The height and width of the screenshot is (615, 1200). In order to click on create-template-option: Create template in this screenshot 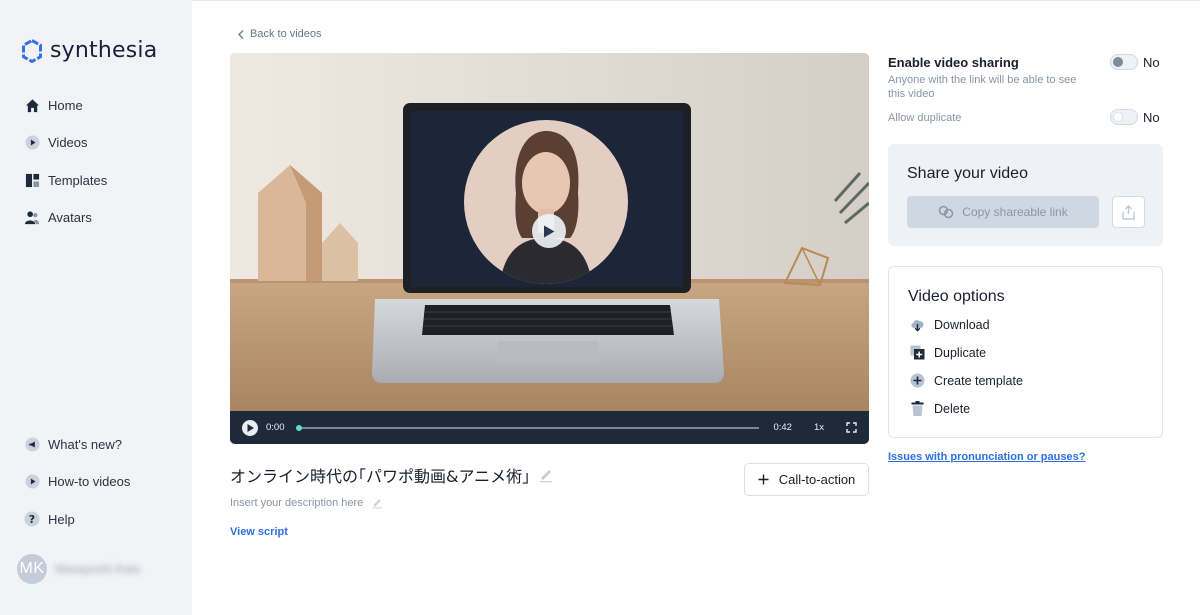, I will do `click(966, 380)`.